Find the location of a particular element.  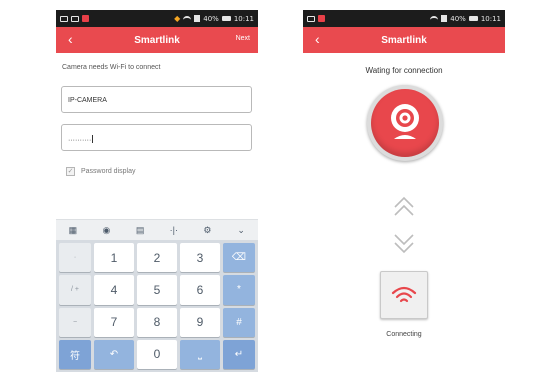

backspace-key: ⌫ is located at coordinates (239, 258).